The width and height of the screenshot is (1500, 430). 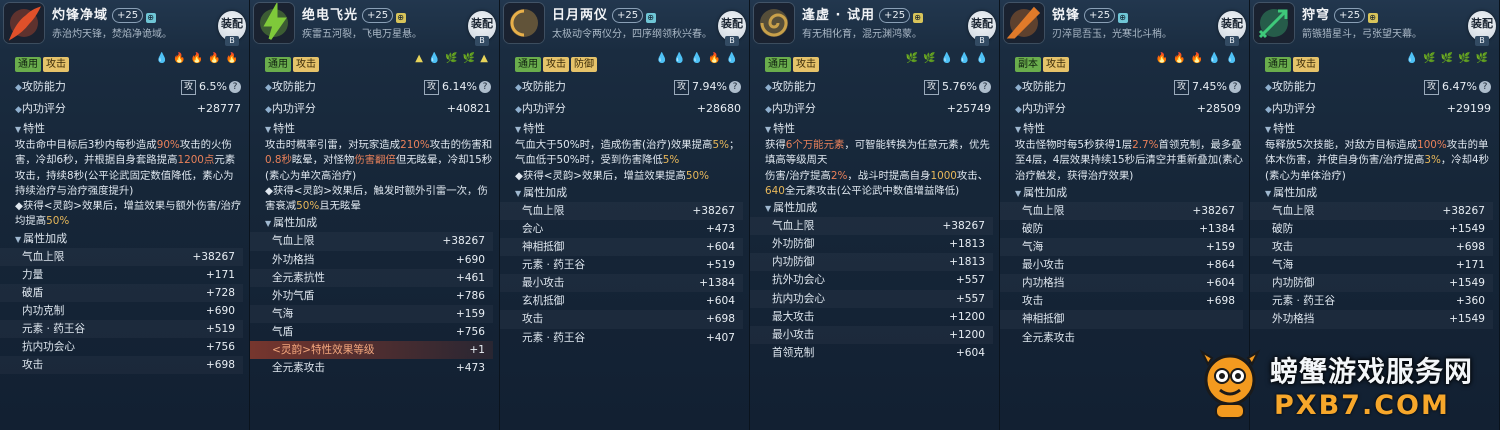 What do you see at coordinates (874, 23) in the screenshot?
I see `card-header: 逢虚 · 试用 +25 ⊕ 有无相化育，混元渊鸿蒙。 装配 B` at bounding box center [874, 23].